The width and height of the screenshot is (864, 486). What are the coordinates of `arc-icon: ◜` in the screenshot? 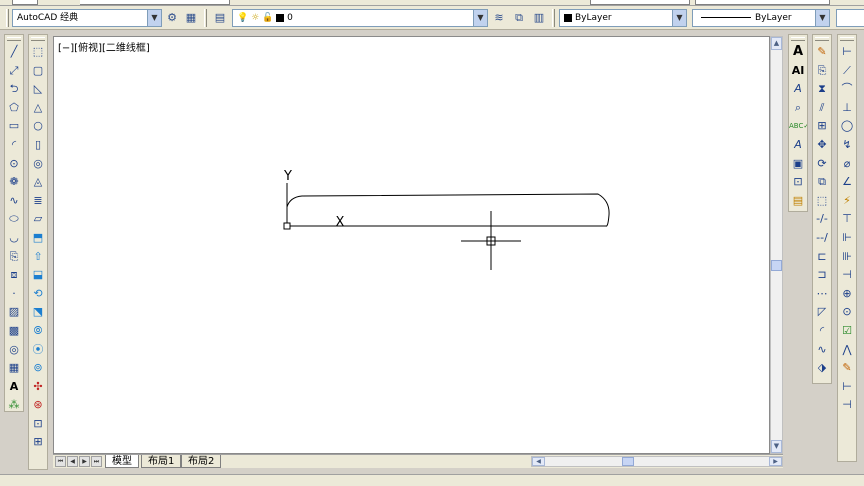 It's located at (14, 145).